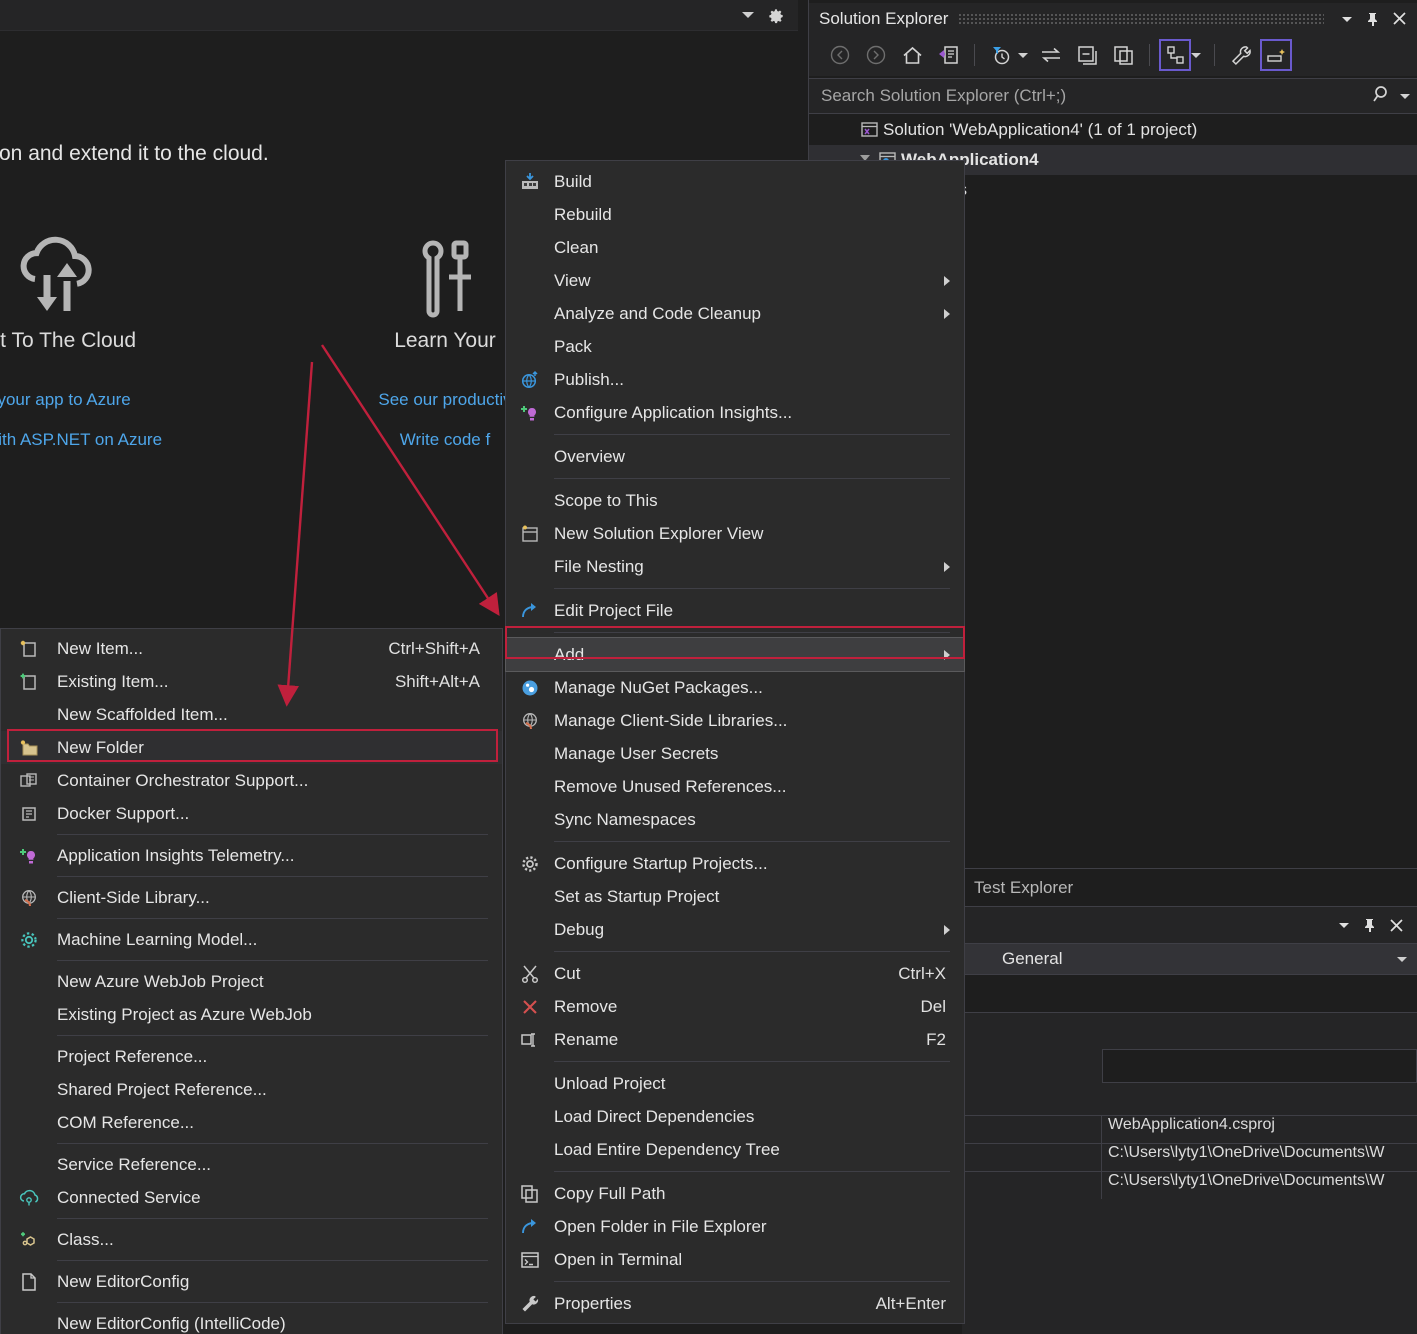  What do you see at coordinates (1241, 55) in the screenshot?
I see `properties-wrench-icon` at bounding box center [1241, 55].